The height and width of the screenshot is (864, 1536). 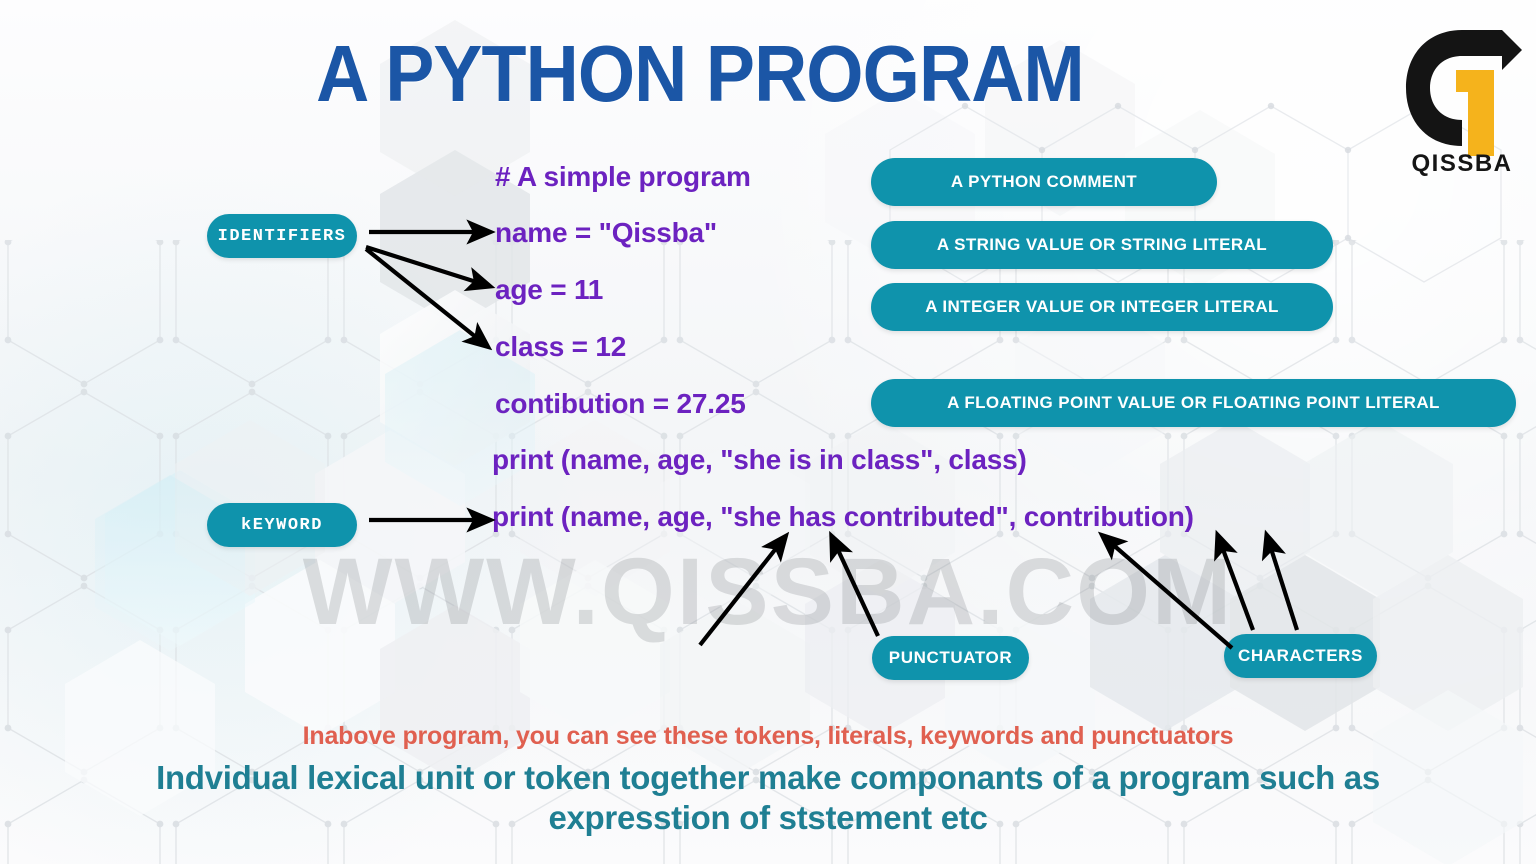 I want to click on code-line: contibution = 27.25, so click(x=620, y=403).